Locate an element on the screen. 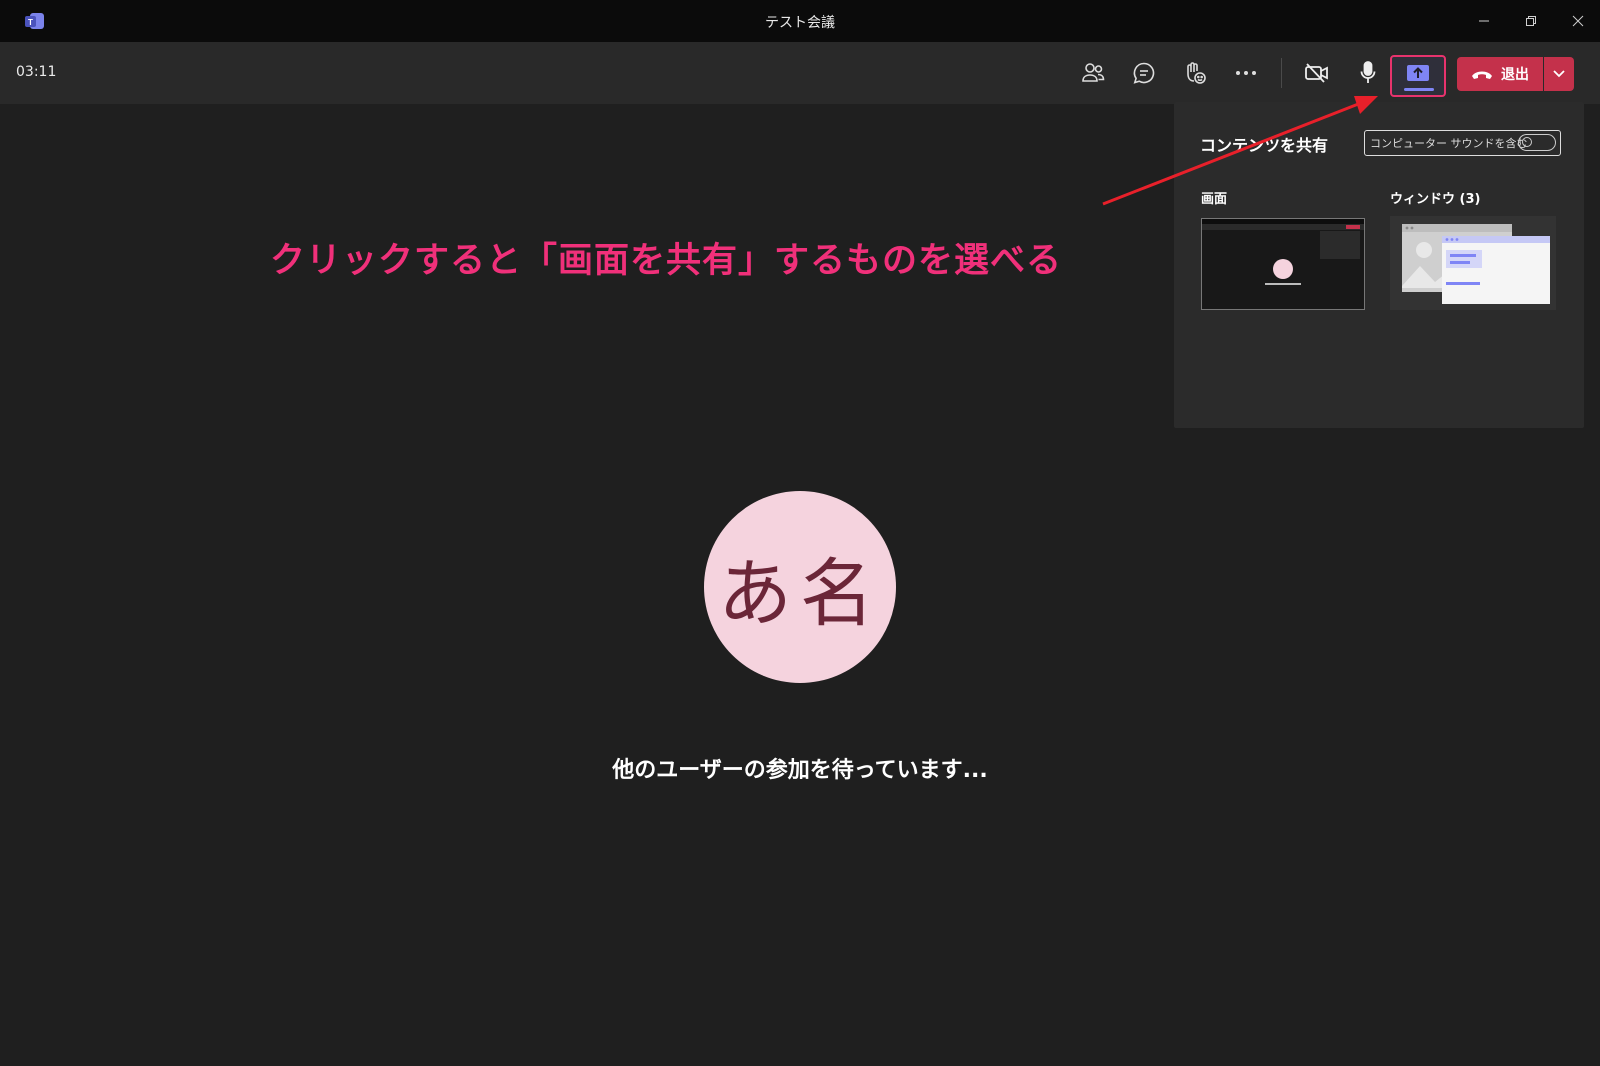  avatar: あ名 is located at coordinates (800, 587).